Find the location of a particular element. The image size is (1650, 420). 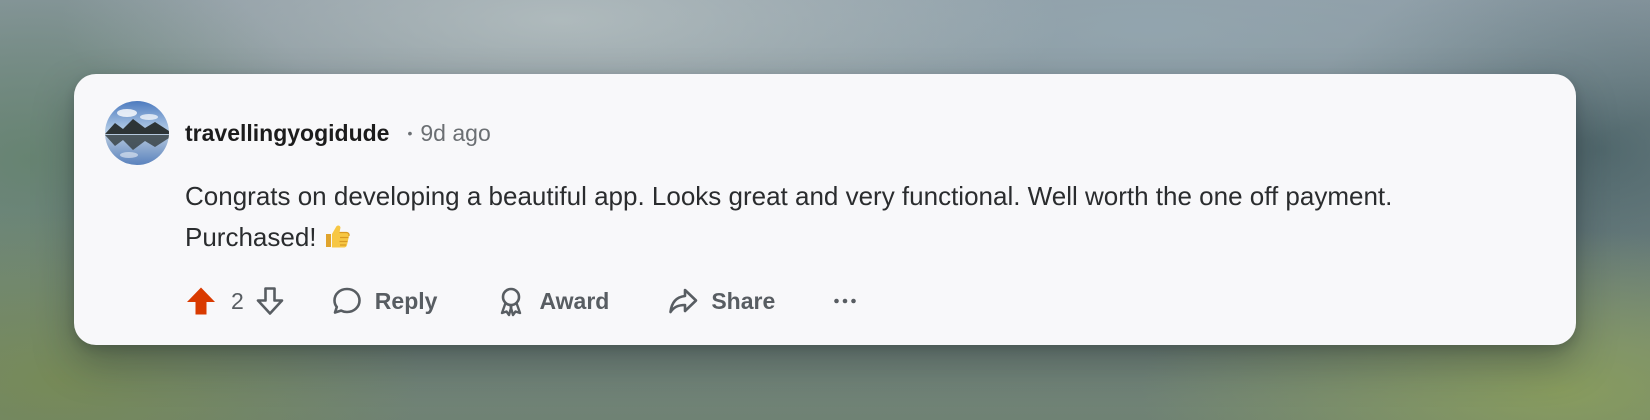

upvote-button is located at coordinates (201, 301).